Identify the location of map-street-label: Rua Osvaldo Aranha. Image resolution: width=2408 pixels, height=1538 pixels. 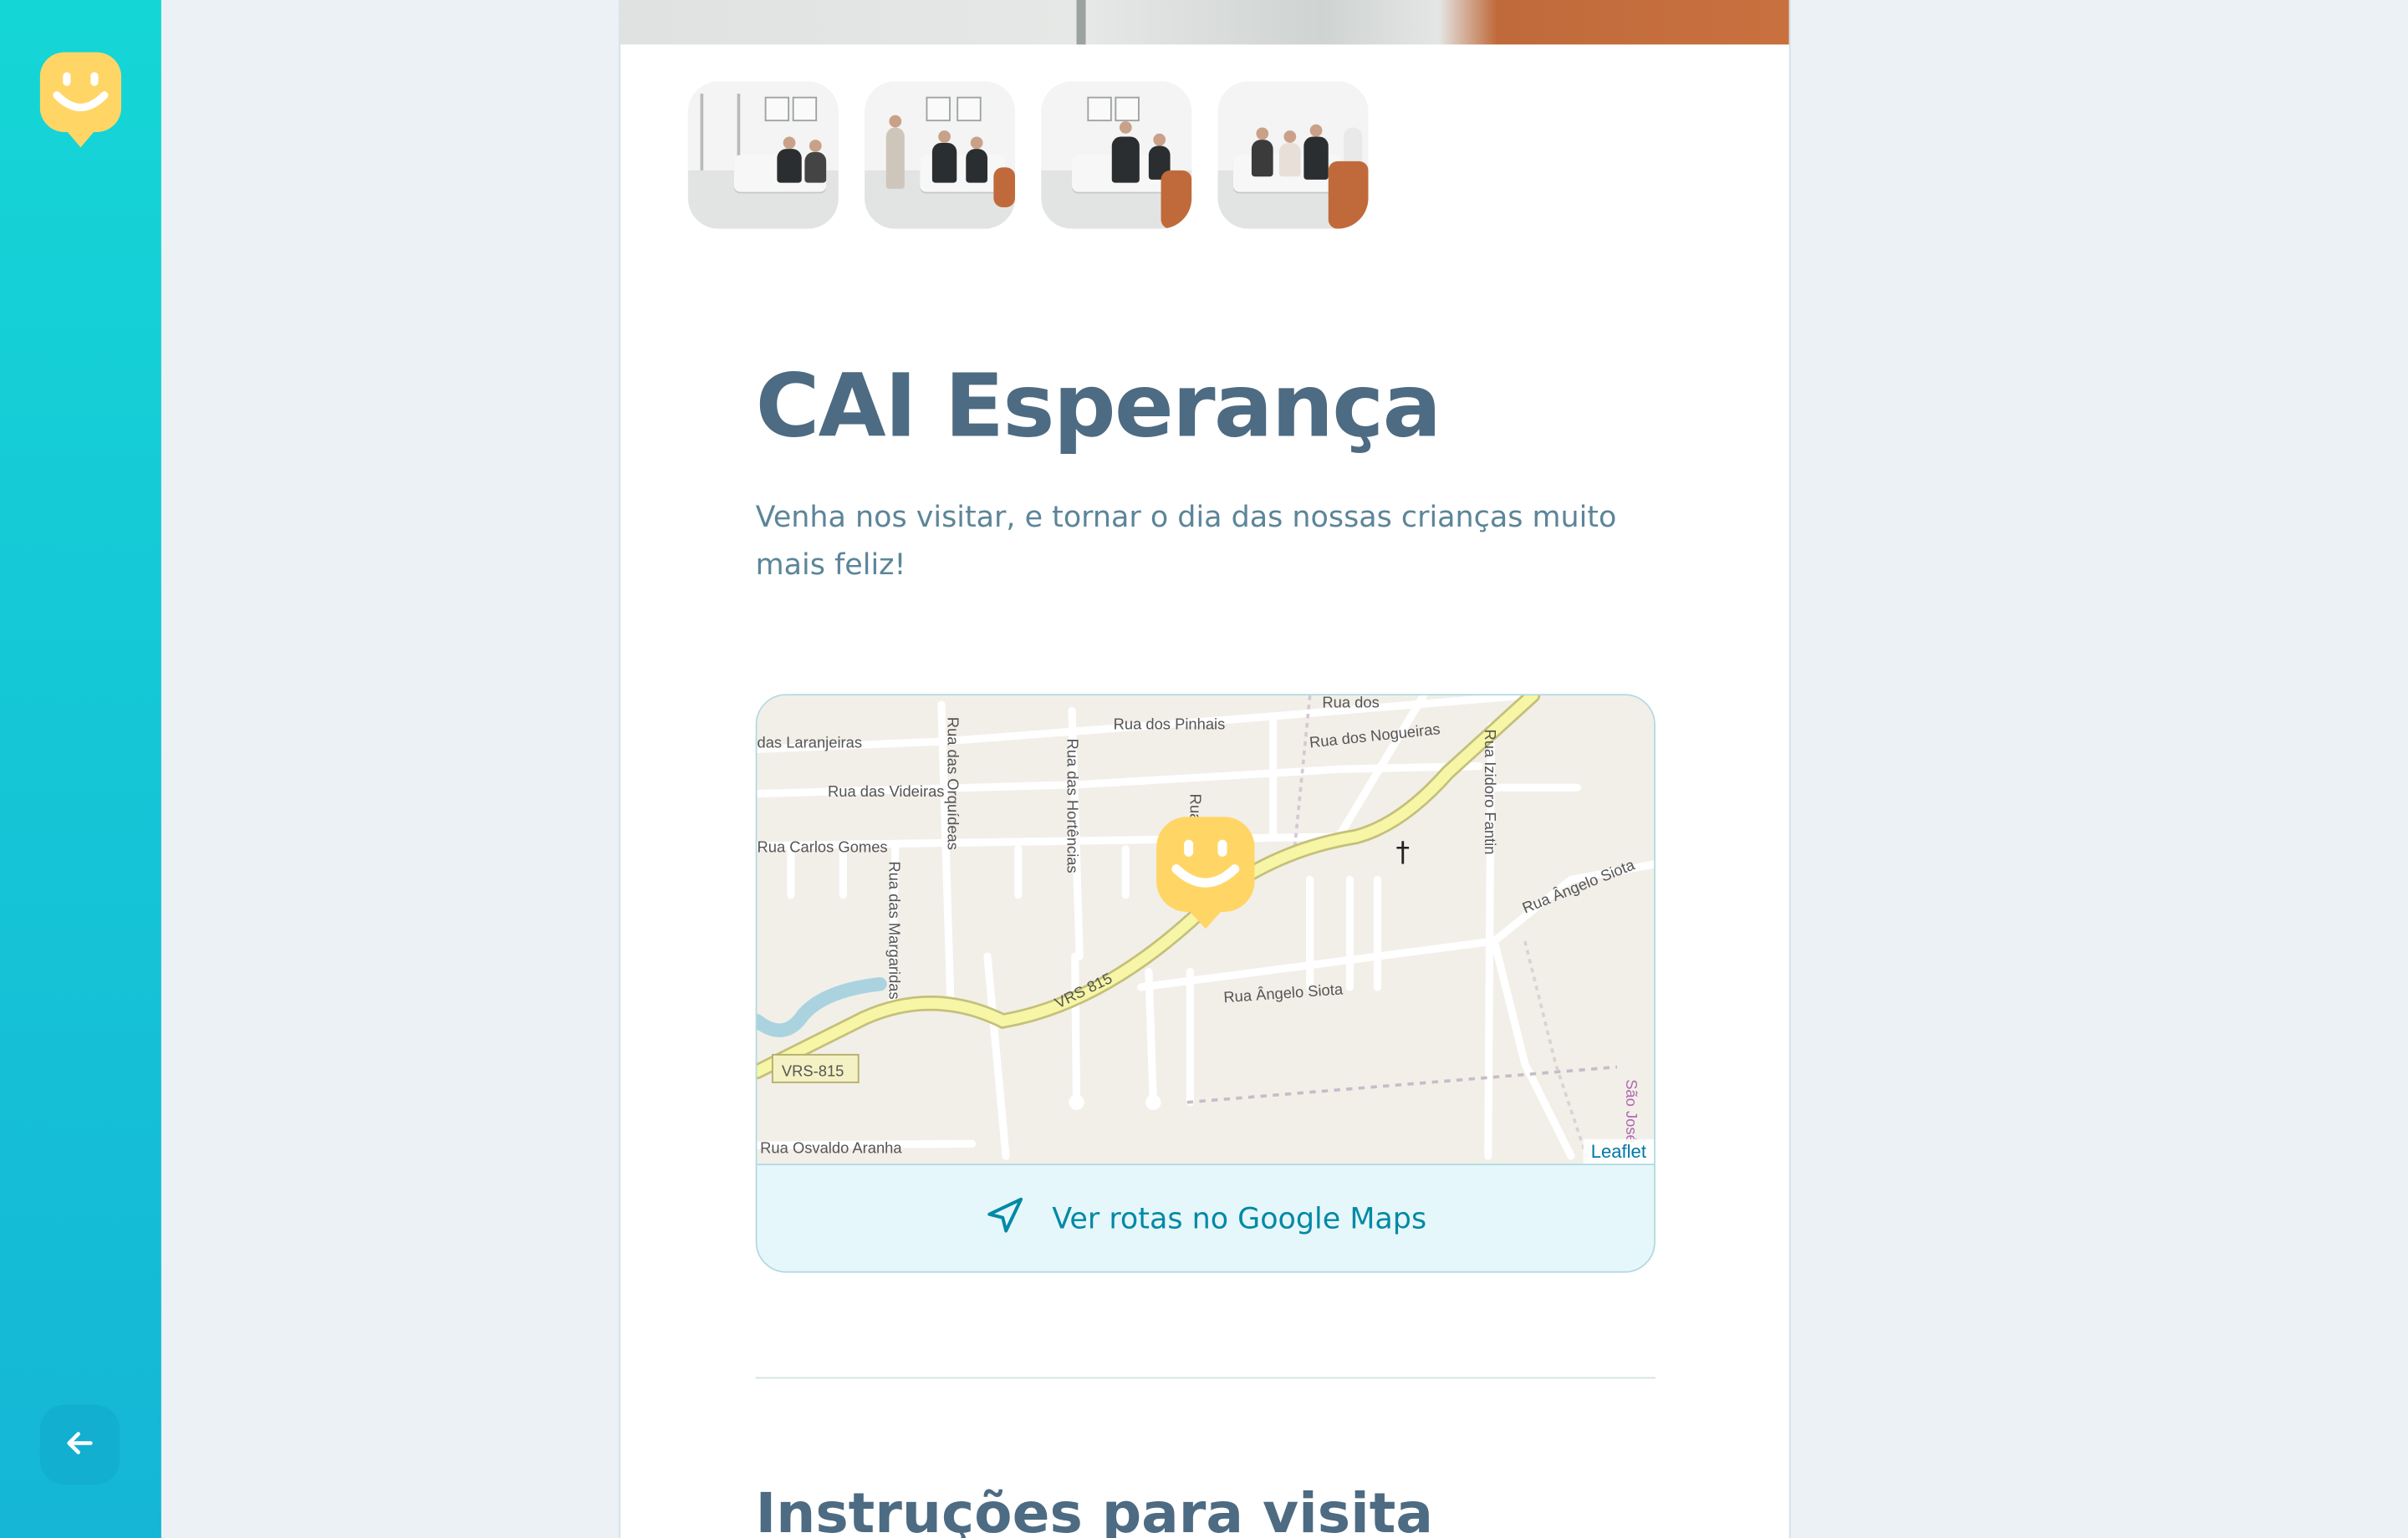
(831, 1147).